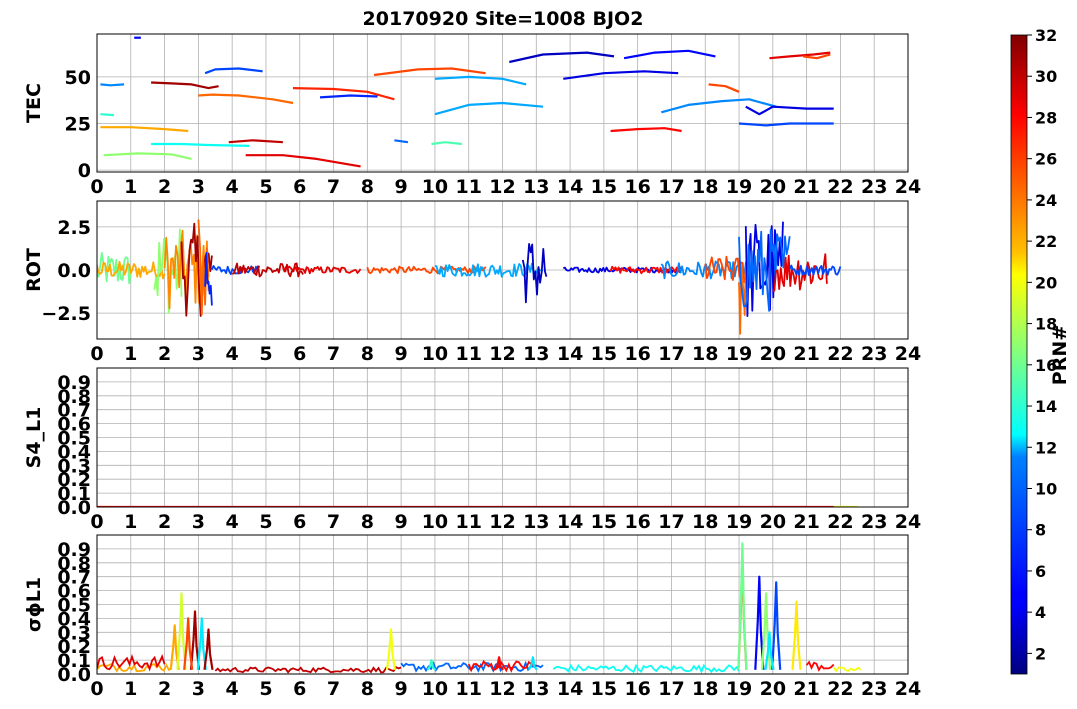 The image size is (1077, 709). What do you see at coordinates (502, 689) in the screenshot?
I see `x-tick-label: 12` at bounding box center [502, 689].